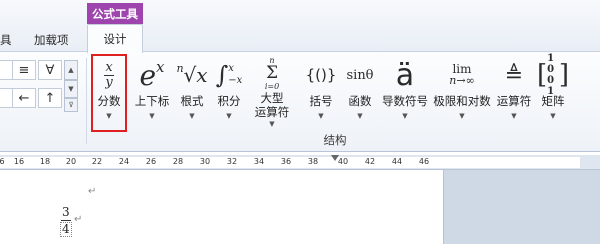 The height and width of the screenshot is (244, 600). What do you see at coordinates (553, 75) in the screenshot?
I see `matrix-icon: [ 1 00 1 ]` at bounding box center [553, 75].